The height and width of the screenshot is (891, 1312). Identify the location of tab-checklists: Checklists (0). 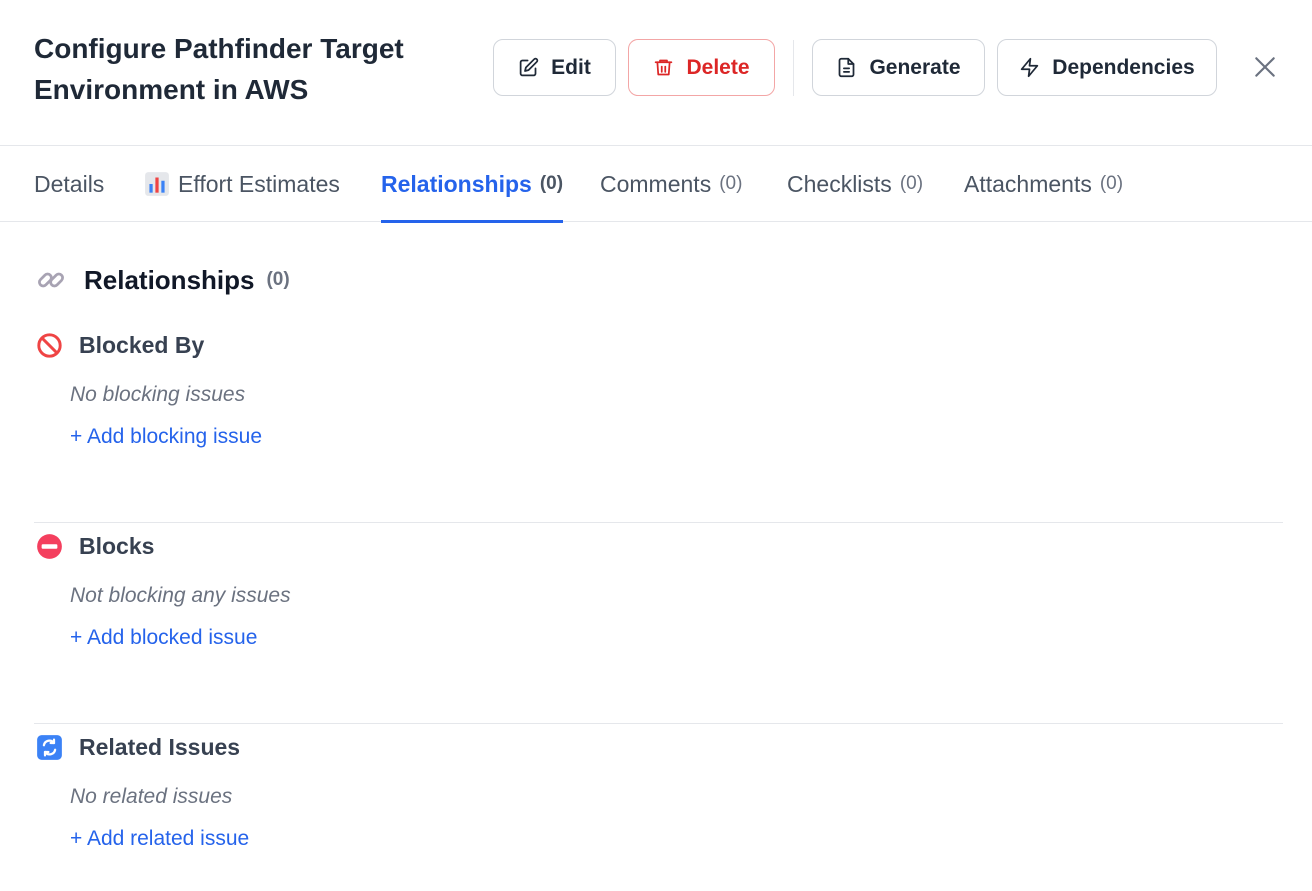
(855, 184).